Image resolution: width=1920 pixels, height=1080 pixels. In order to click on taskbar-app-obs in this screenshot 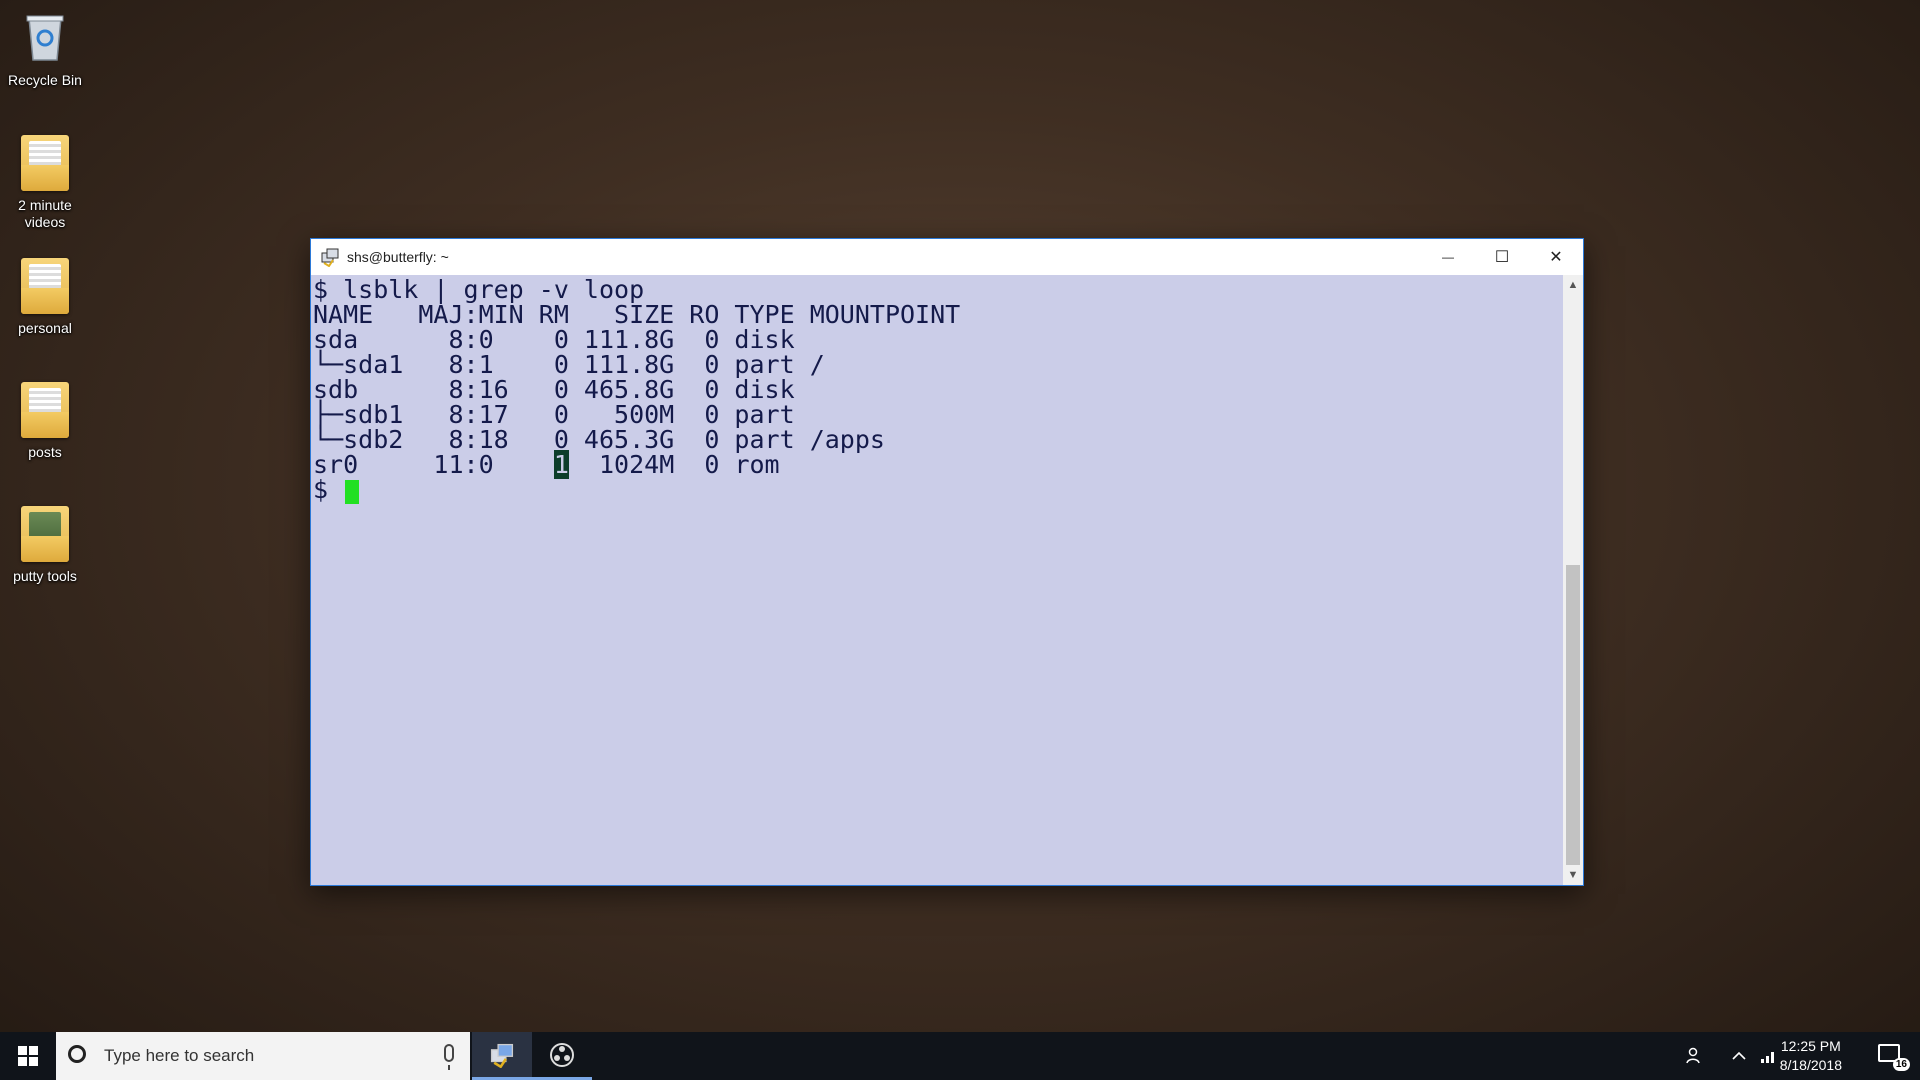, I will do `click(562, 1056)`.